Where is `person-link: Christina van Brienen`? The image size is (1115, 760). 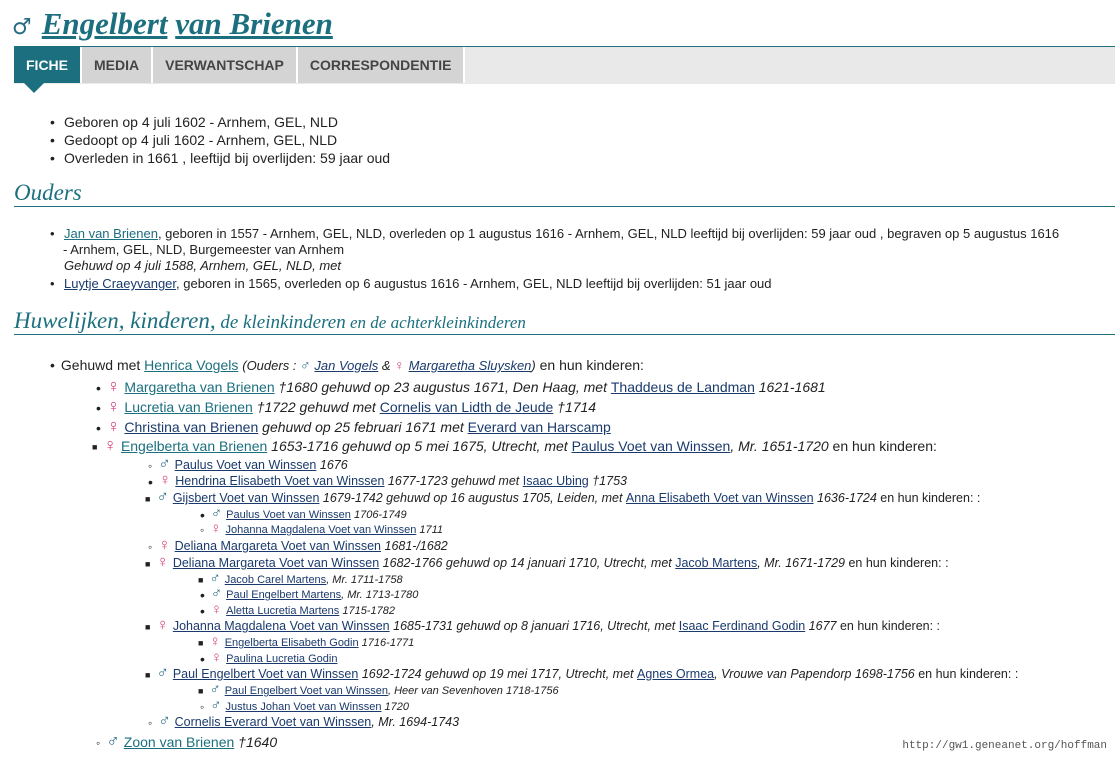
person-link: Christina van Brienen is located at coordinates (191, 427).